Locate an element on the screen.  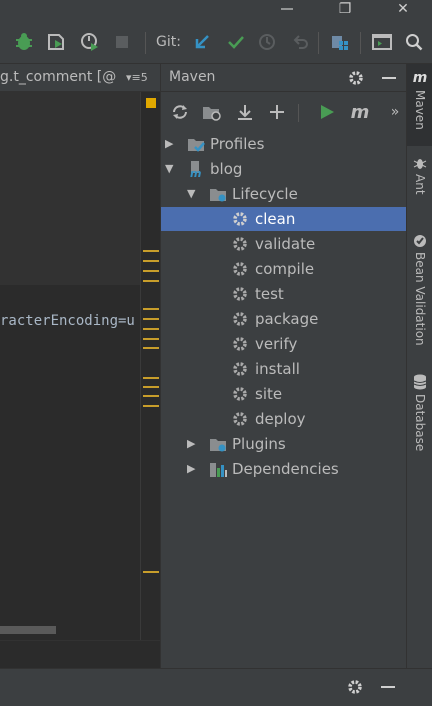
download-sources-button is located at coordinates (245, 112).